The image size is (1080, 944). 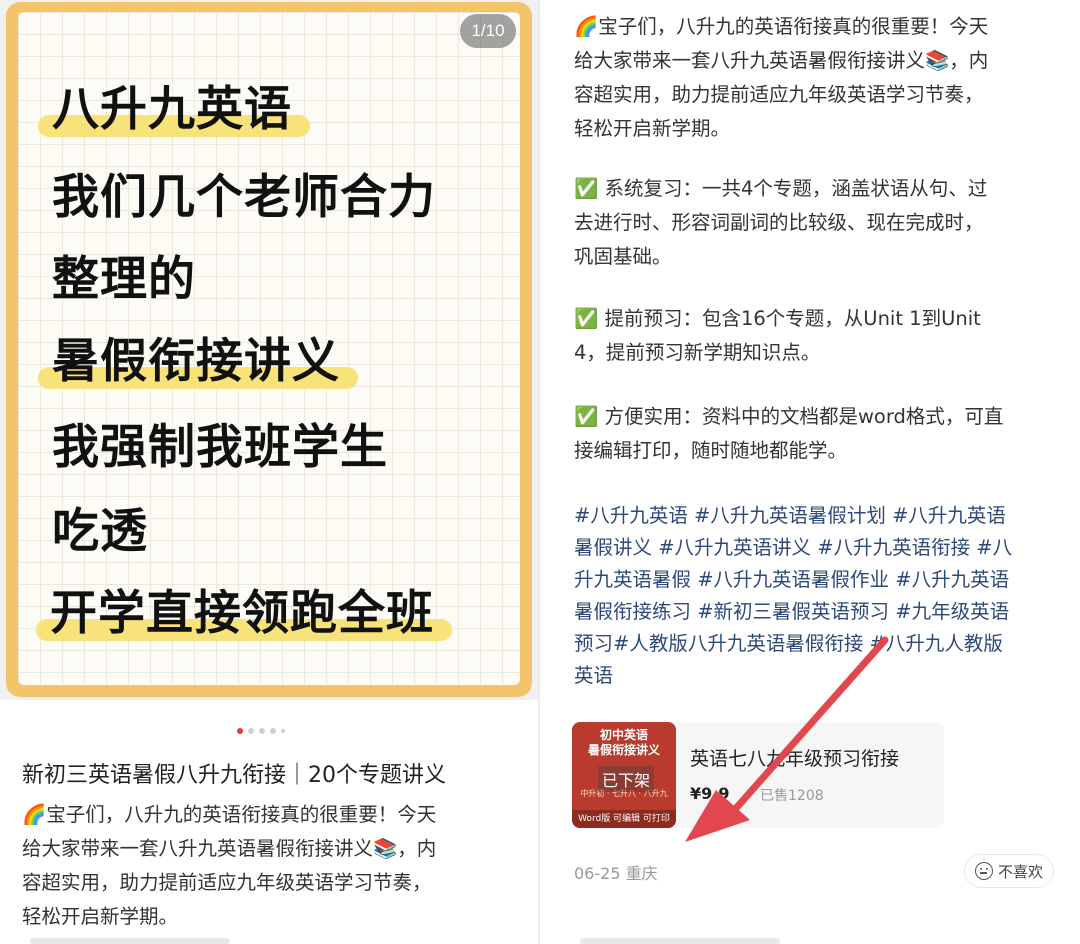 I want to click on cover-line-6: 吃透, so click(x=100, y=531).